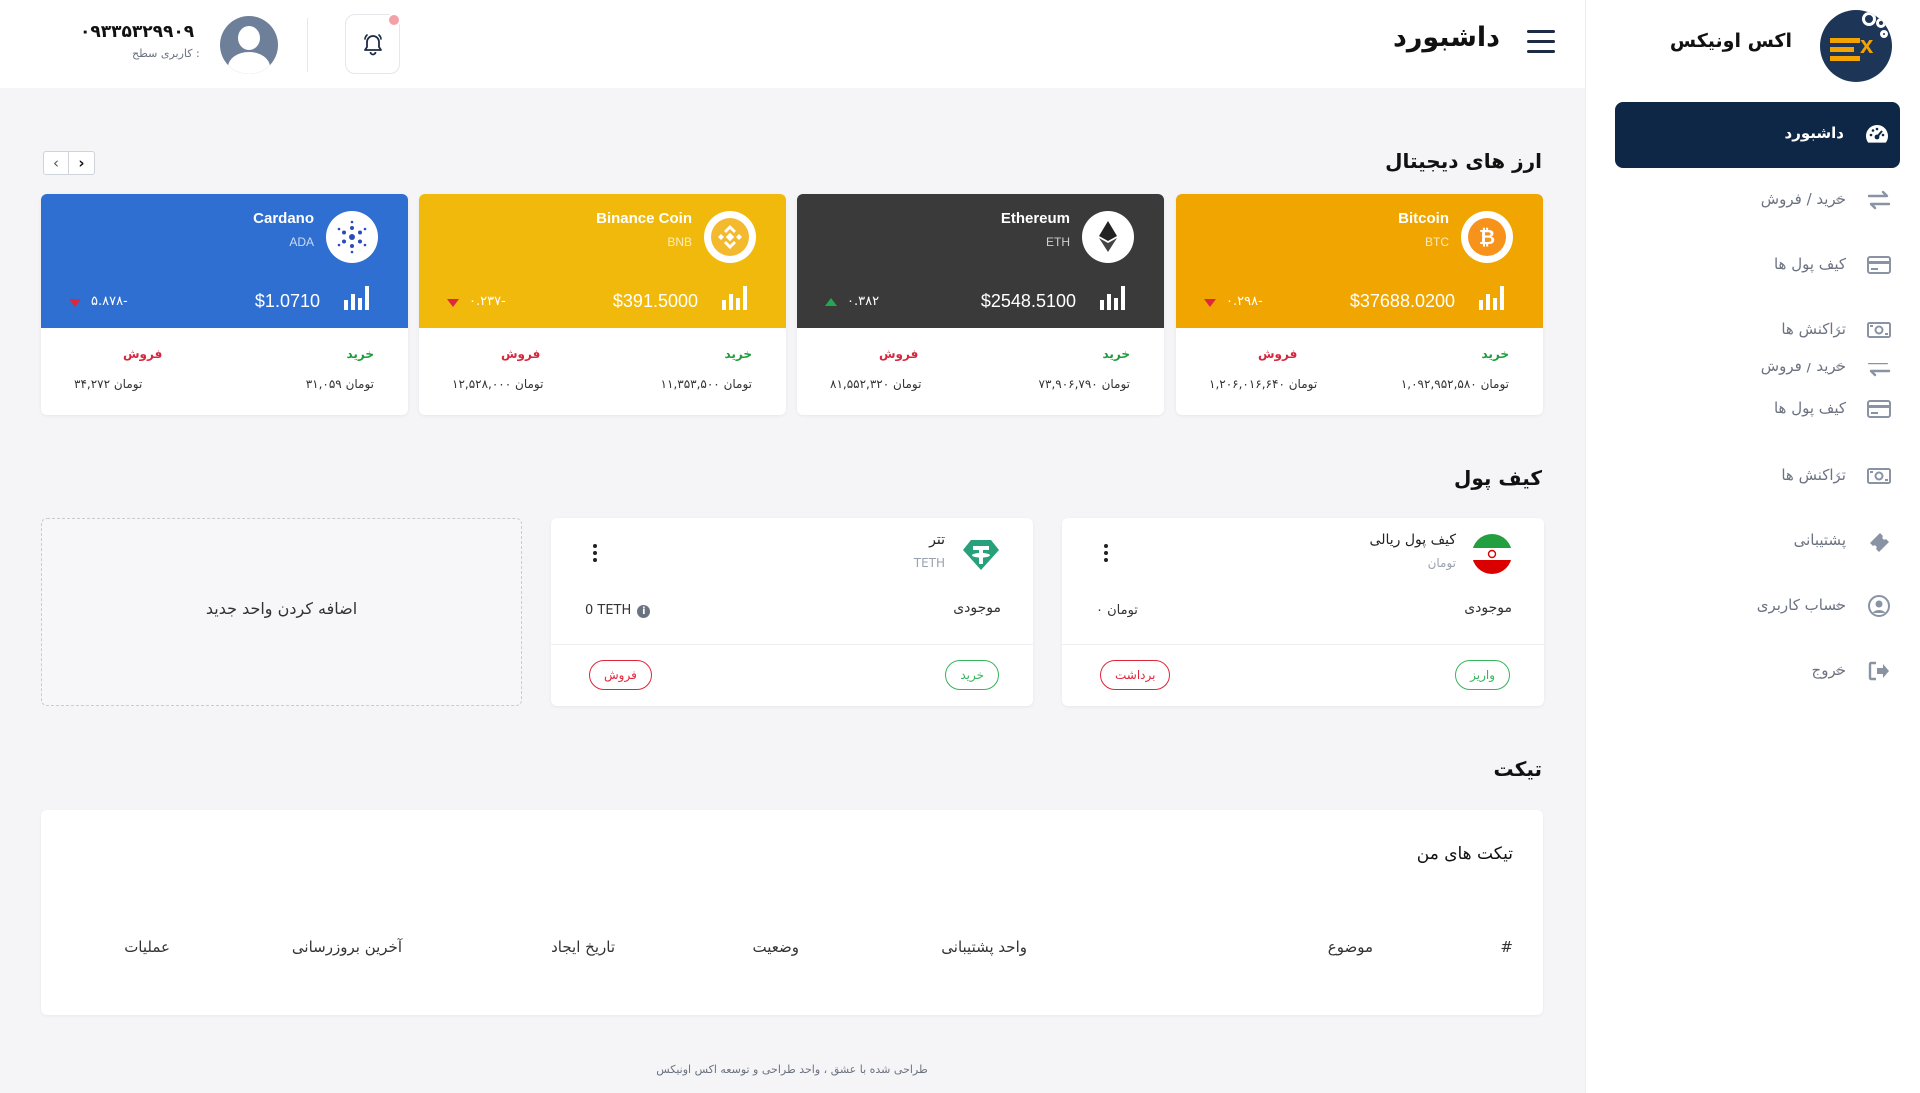  Describe the element at coordinates (583, 947) in the screenshot. I see `table-header-cell: تاریخ ایجاد` at that location.